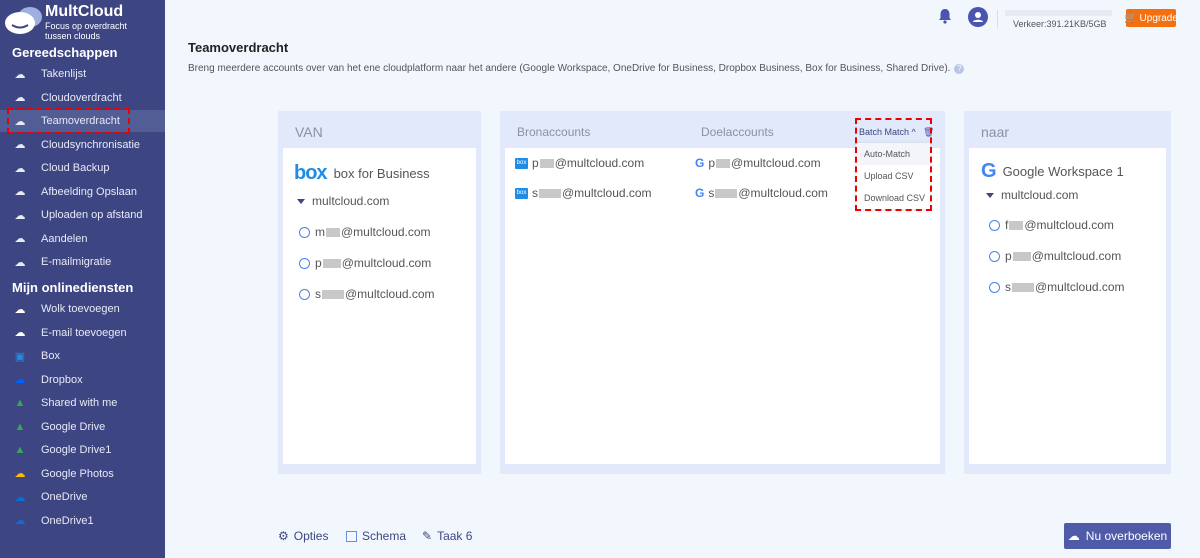 The width and height of the screenshot is (1200, 558). What do you see at coordinates (20, 380) in the screenshot?
I see `dropbox-icon: ☁` at bounding box center [20, 380].